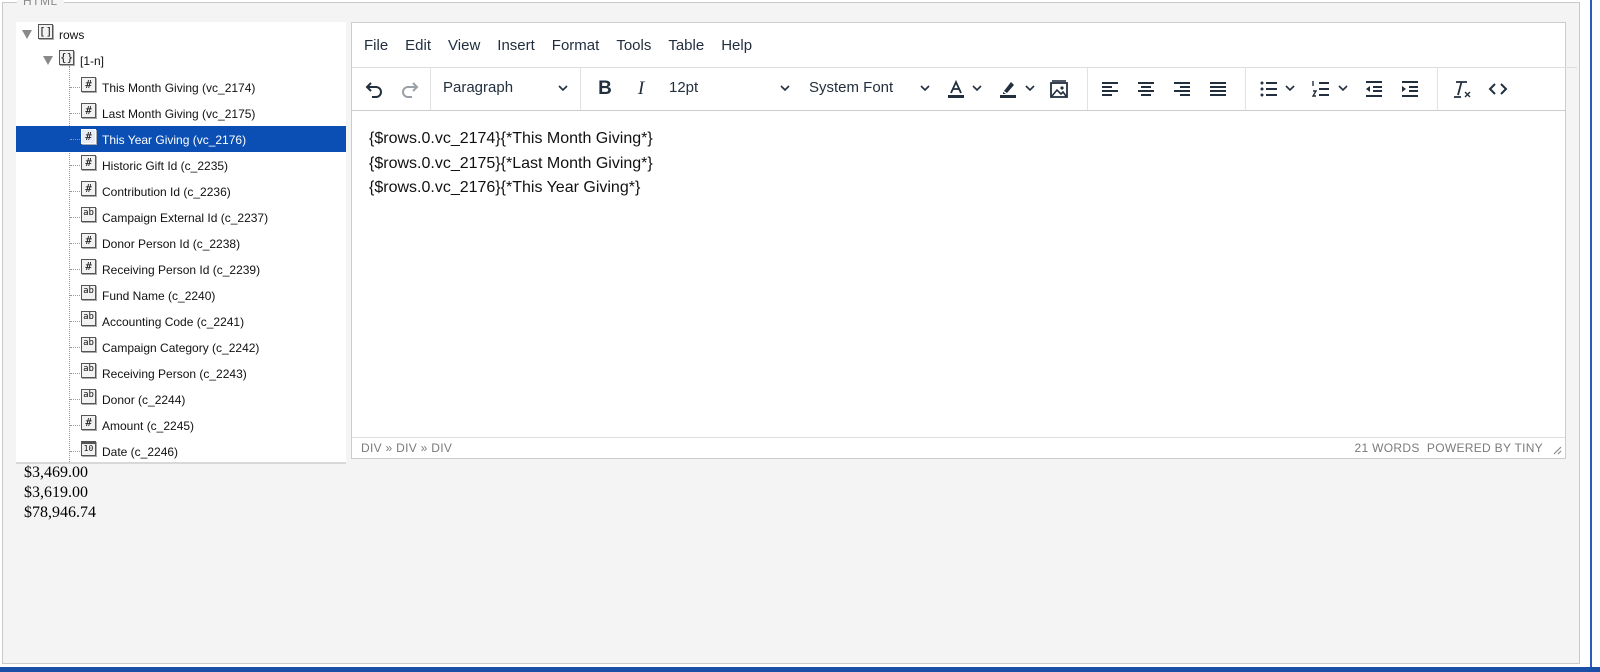 The width and height of the screenshot is (1600, 672). What do you see at coordinates (1410, 89) in the screenshot?
I see `indent-icon` at bounding box center [1410, 89].